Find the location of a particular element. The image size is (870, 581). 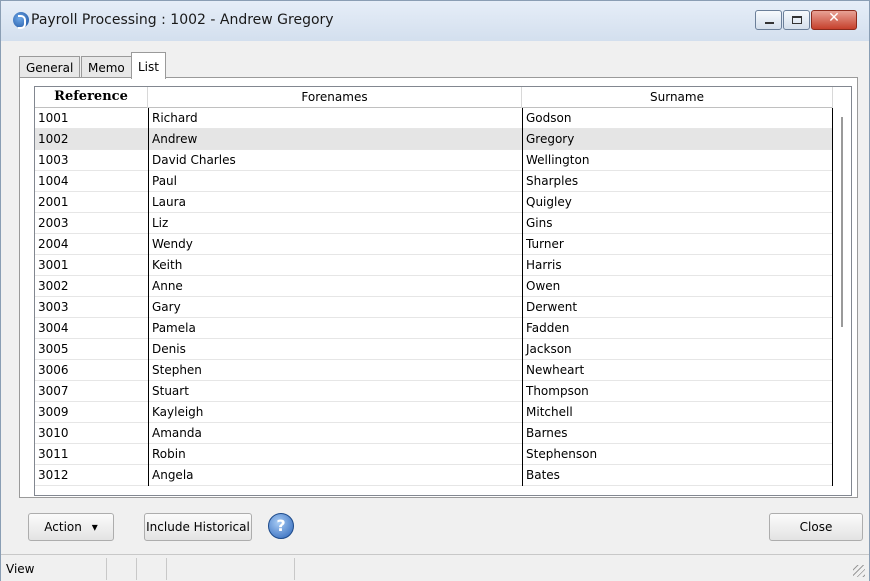

table-row: 3006 Stephen Newheart is located at coordinates (434, 370).